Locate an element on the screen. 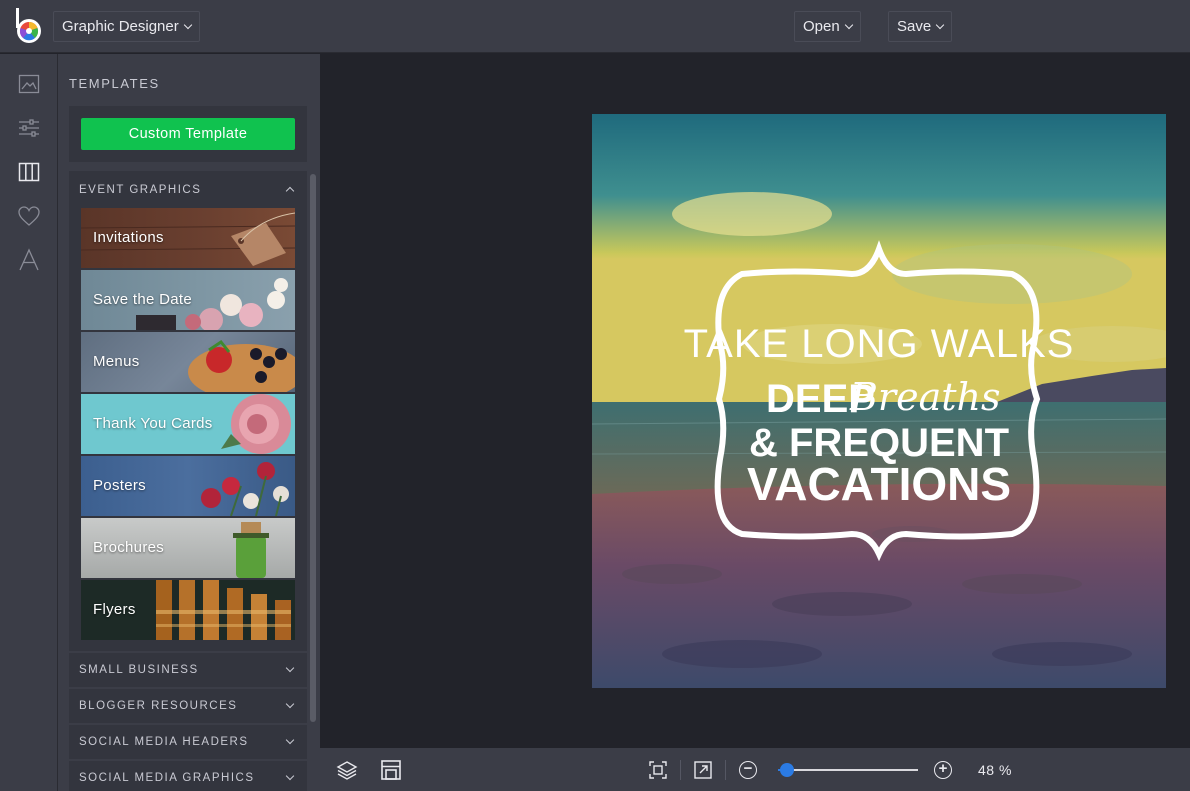 The image size is (1190, 791). app-logo-icon is located at coordinates (29, 26).